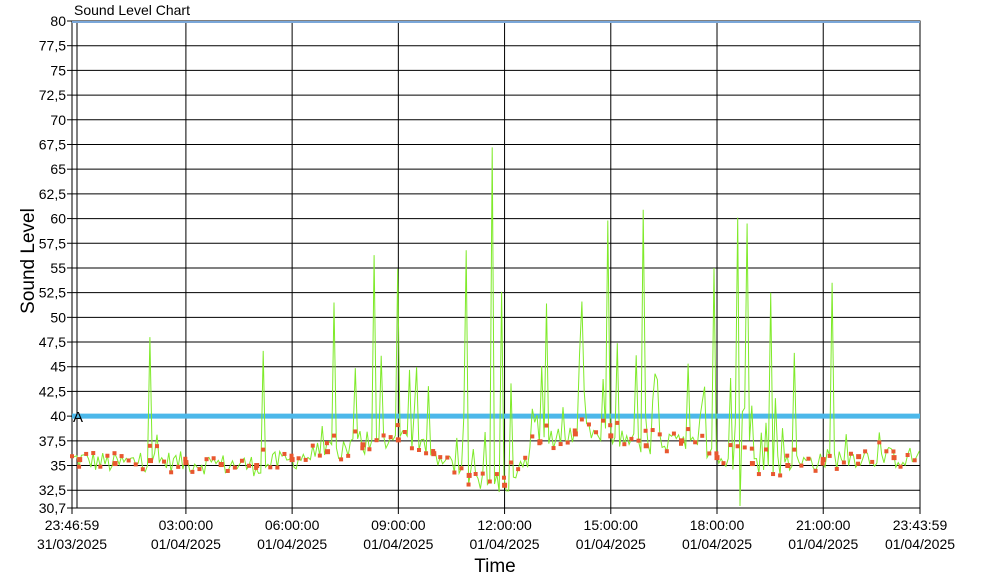  Describe the element at coordinates (398, 525) in the screenshot. I see `x-tick-time: 09:00:00` at that location.